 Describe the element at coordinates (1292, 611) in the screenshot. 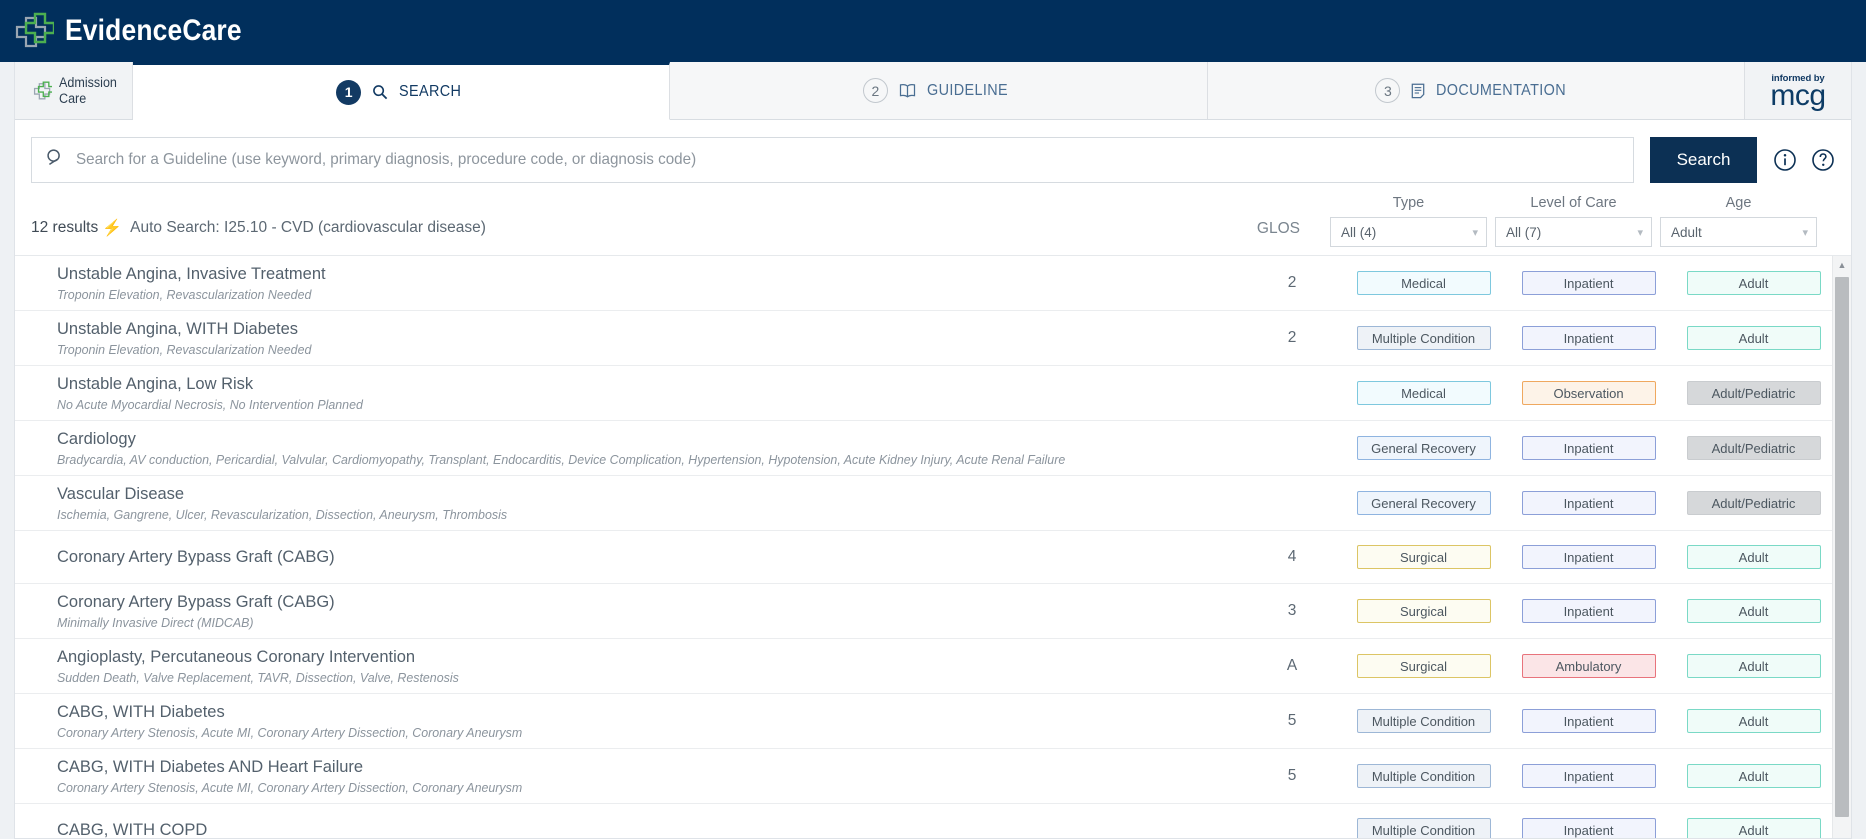

I see `result-glos: 3` at that location.